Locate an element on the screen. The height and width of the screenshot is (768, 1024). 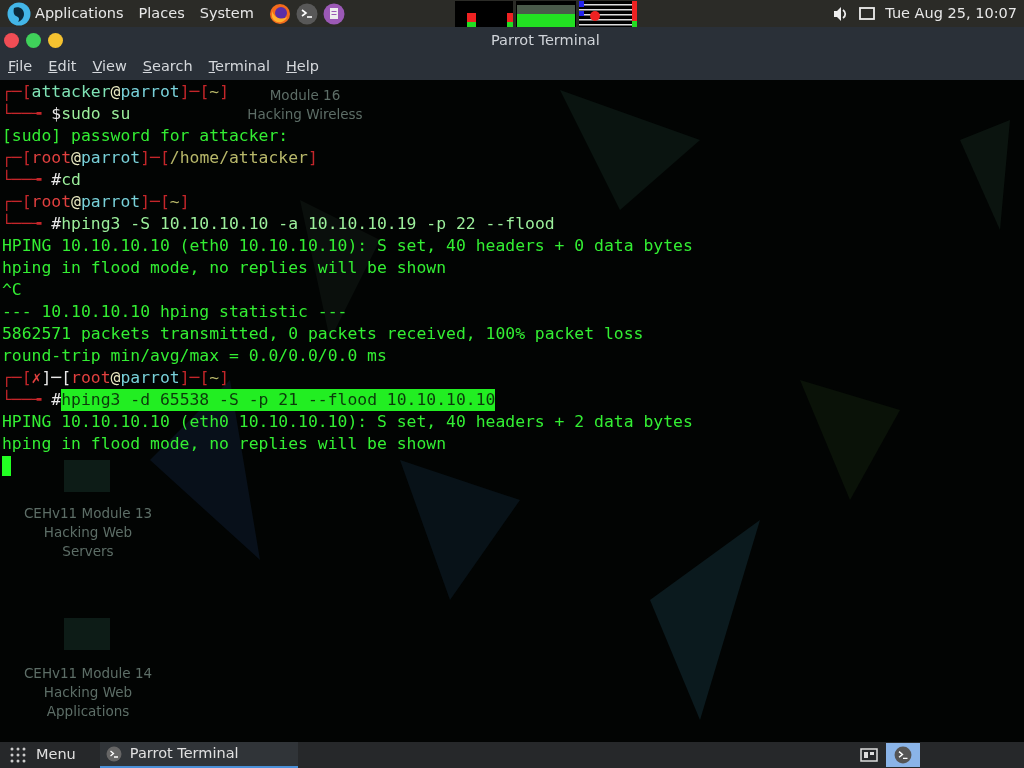
menu-item: Edit is located at coordinates (62, 67).